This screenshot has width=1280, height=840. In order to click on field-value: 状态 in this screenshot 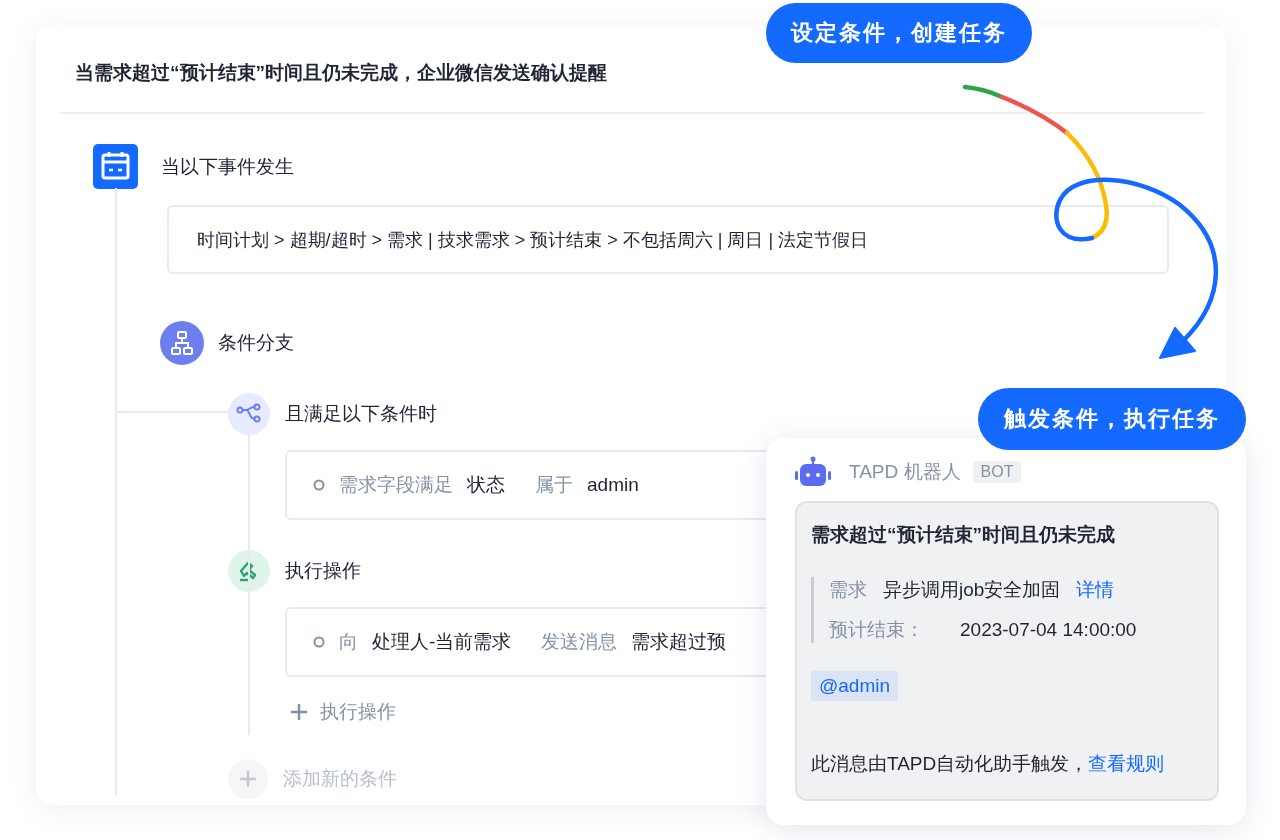, I will do `click(486, 485)`.